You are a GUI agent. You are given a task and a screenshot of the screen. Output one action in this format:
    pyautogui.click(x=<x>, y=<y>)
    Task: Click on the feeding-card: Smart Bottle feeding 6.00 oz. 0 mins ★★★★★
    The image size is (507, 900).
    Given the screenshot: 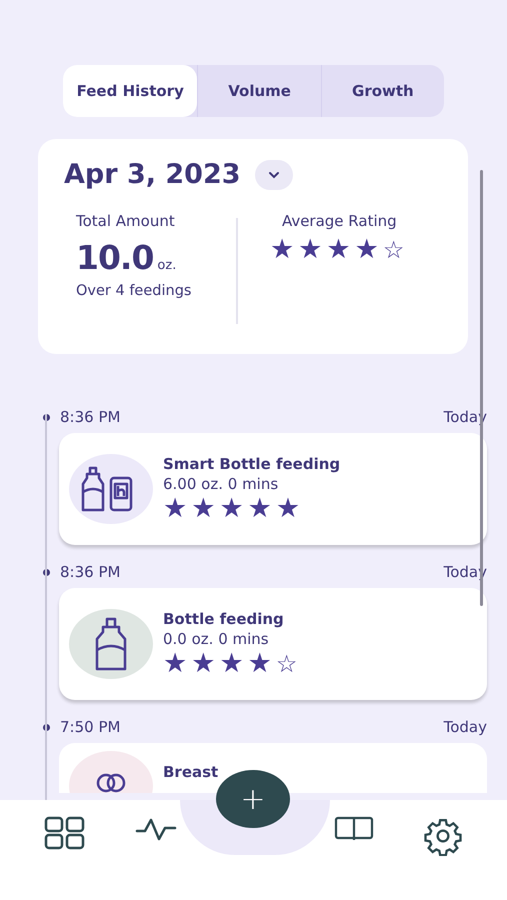 What is the action you would take?
    pyautogui.click(x=273, y=489)
    